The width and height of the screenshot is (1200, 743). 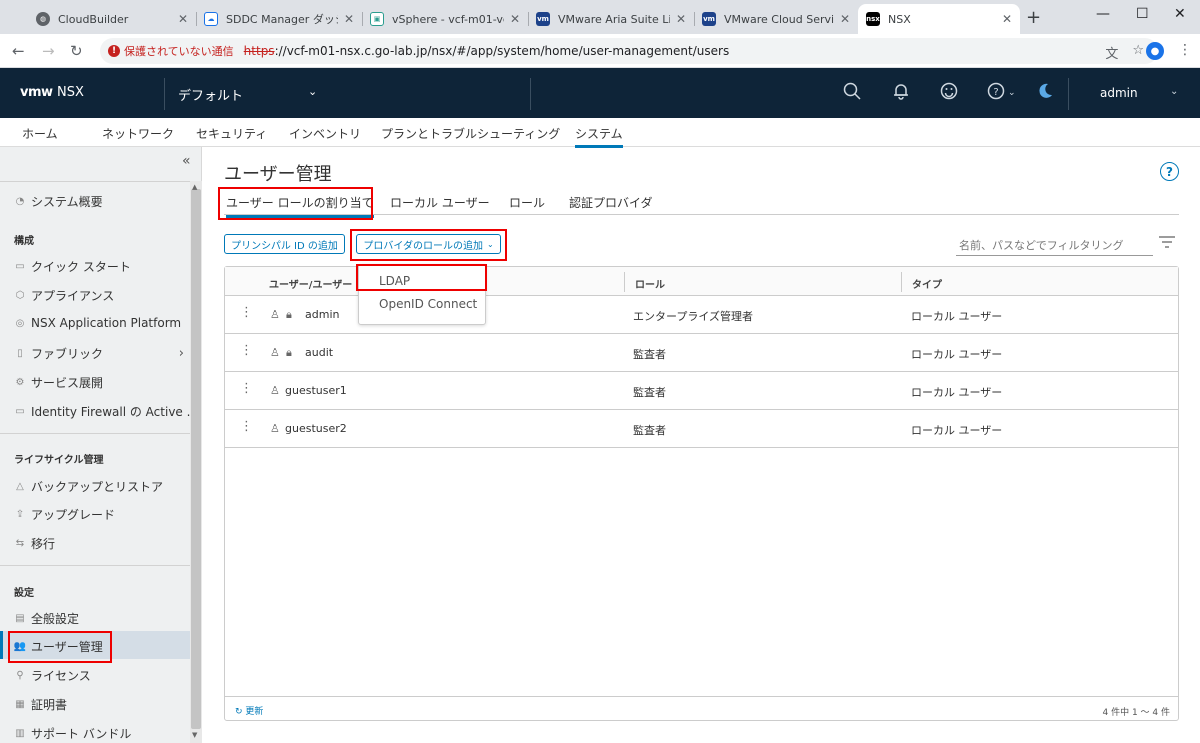 I want to click on table-row: ⋮ ♙ guestuser1 監査者 ローカル ユーザー, so click(x=701, y=391).